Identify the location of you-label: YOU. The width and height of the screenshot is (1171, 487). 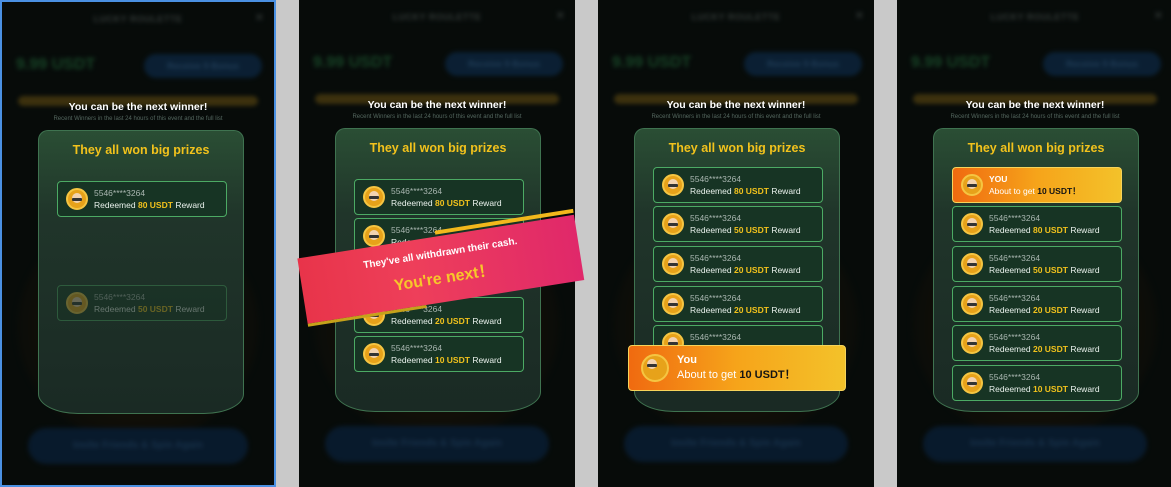
(998, 179).